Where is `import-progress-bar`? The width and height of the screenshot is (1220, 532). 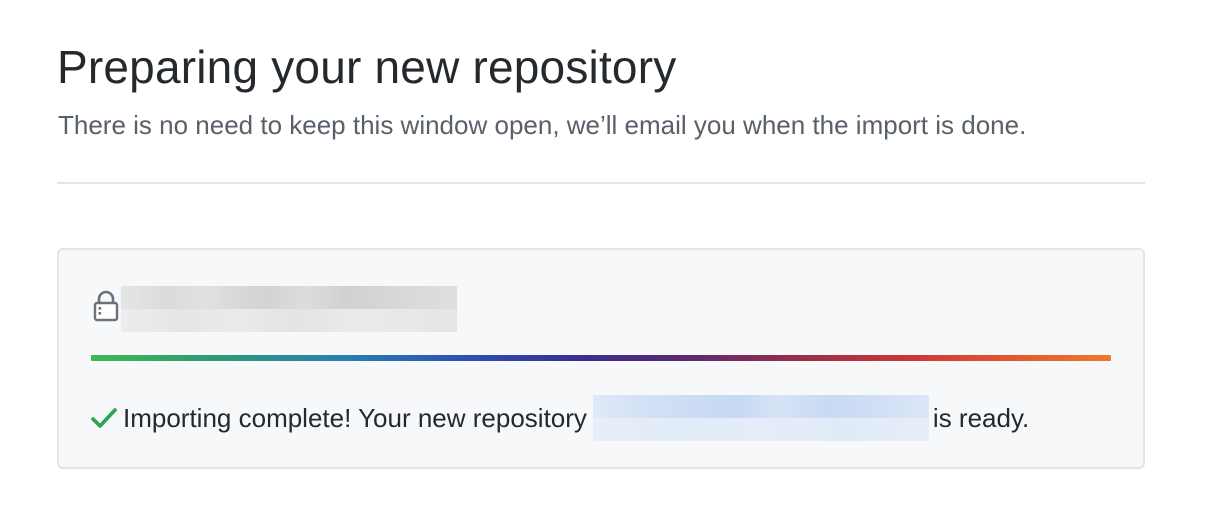 import-progress-bar is located at coordinates (601, 358).